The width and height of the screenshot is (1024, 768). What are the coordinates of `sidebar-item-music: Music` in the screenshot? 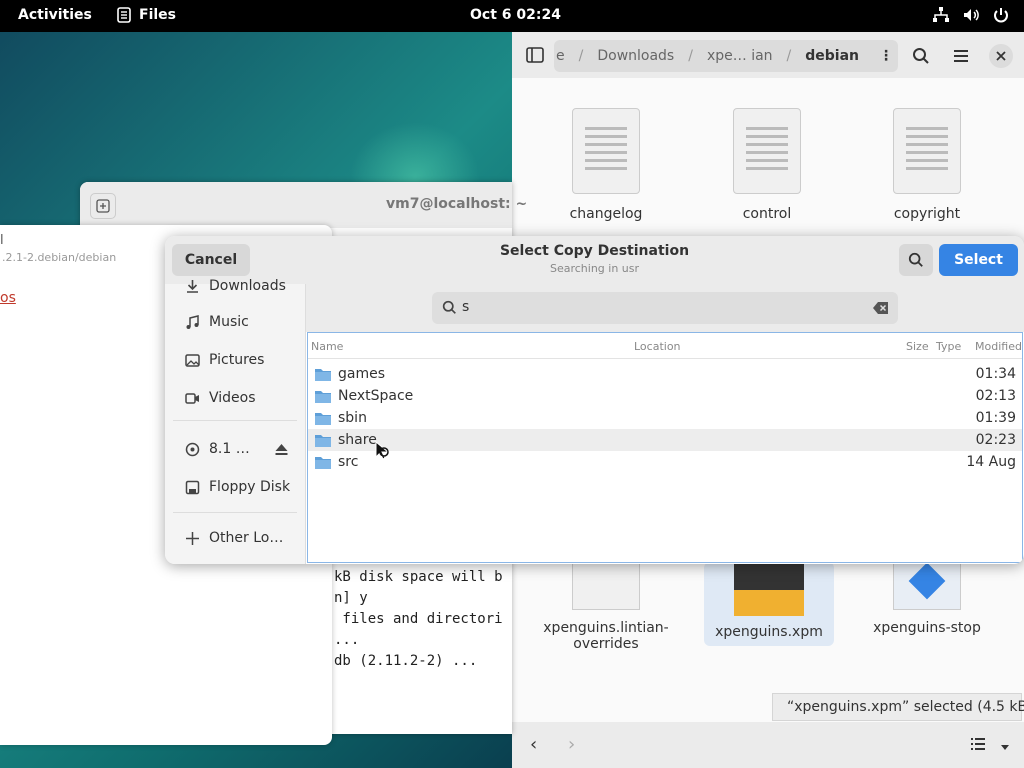 It's located at (217, 322).